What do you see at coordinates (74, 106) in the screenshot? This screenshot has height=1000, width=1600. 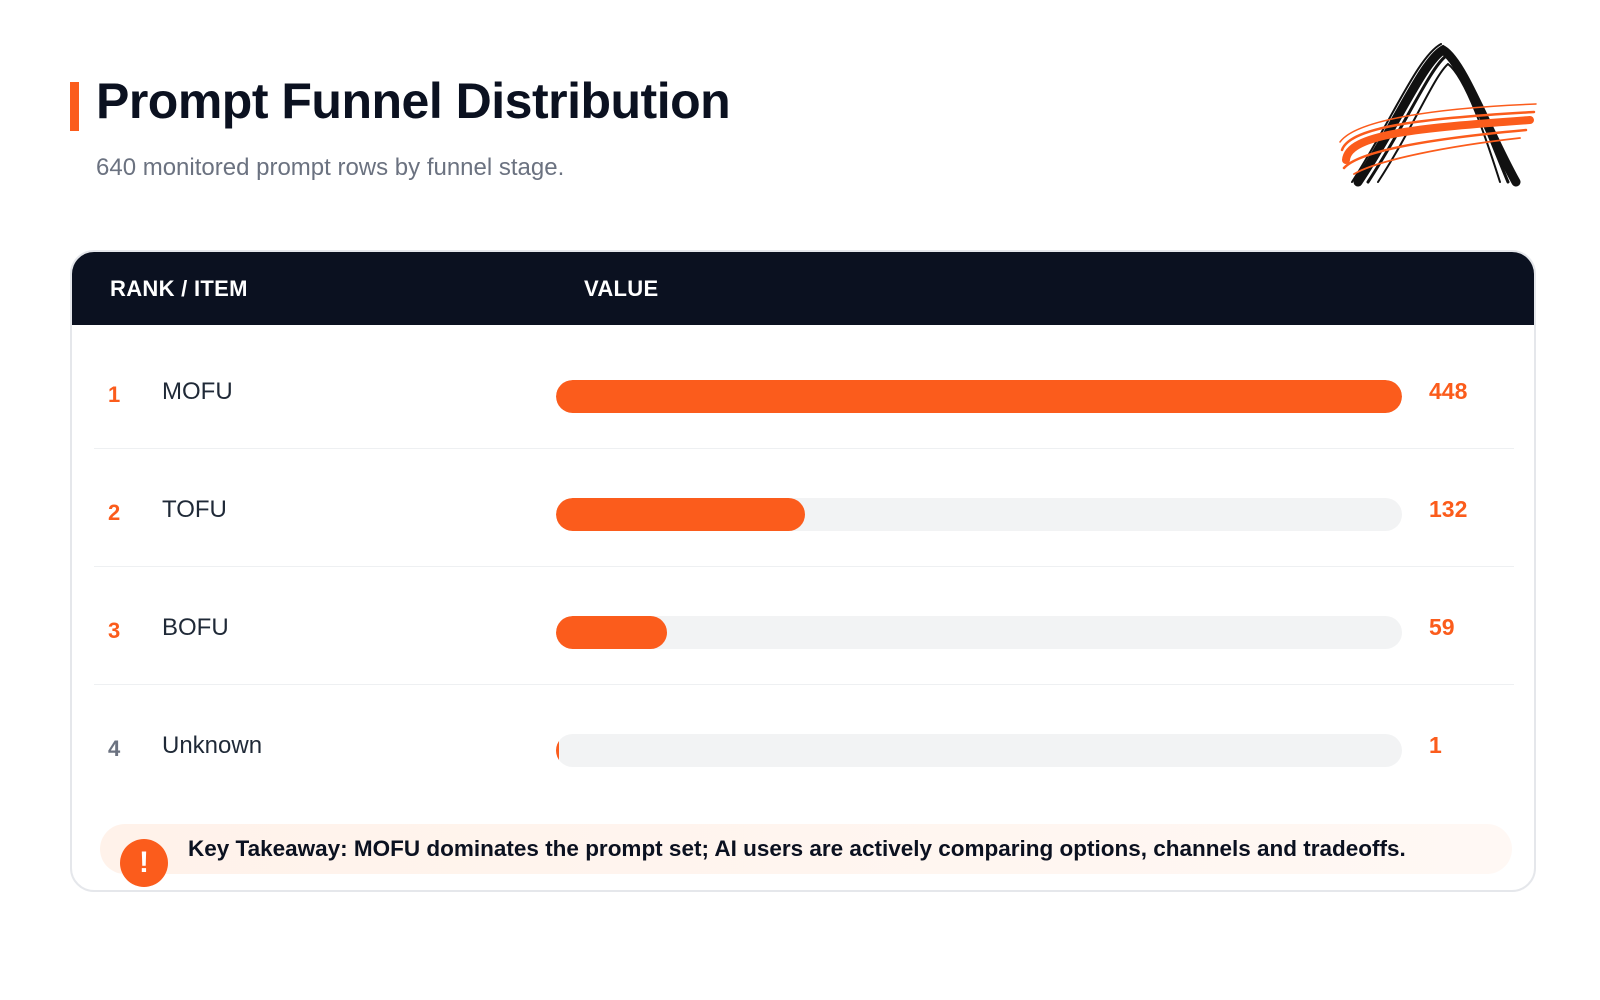 I see `title-accent-bar` at bounding box center [74, 106].